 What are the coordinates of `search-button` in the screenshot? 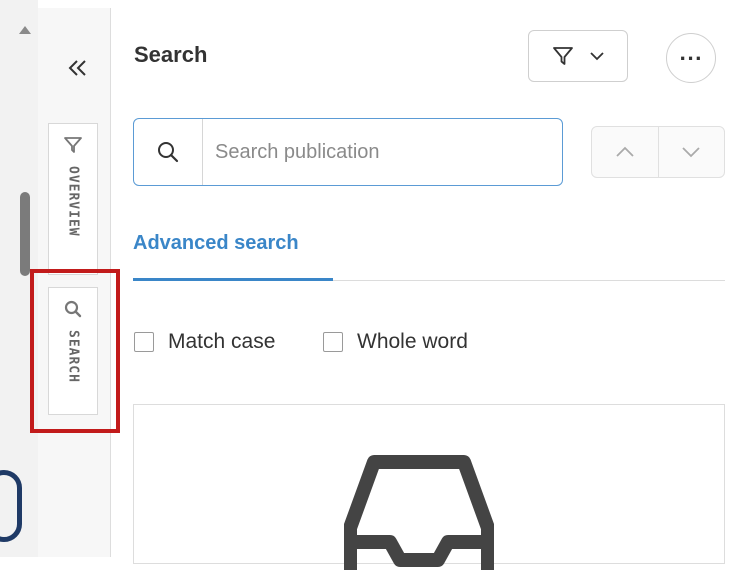 It's located at (168, 152).